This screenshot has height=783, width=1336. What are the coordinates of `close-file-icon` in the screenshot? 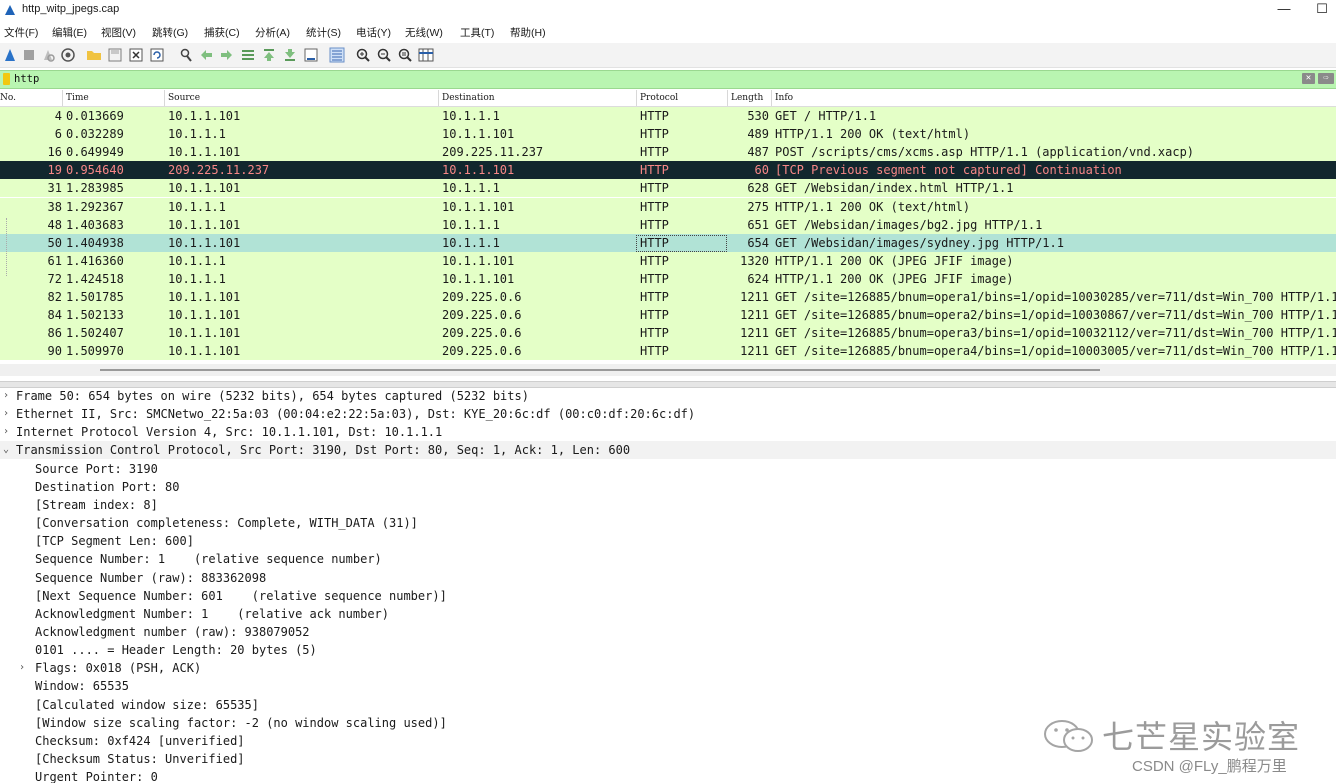 It's located at (136, 55).